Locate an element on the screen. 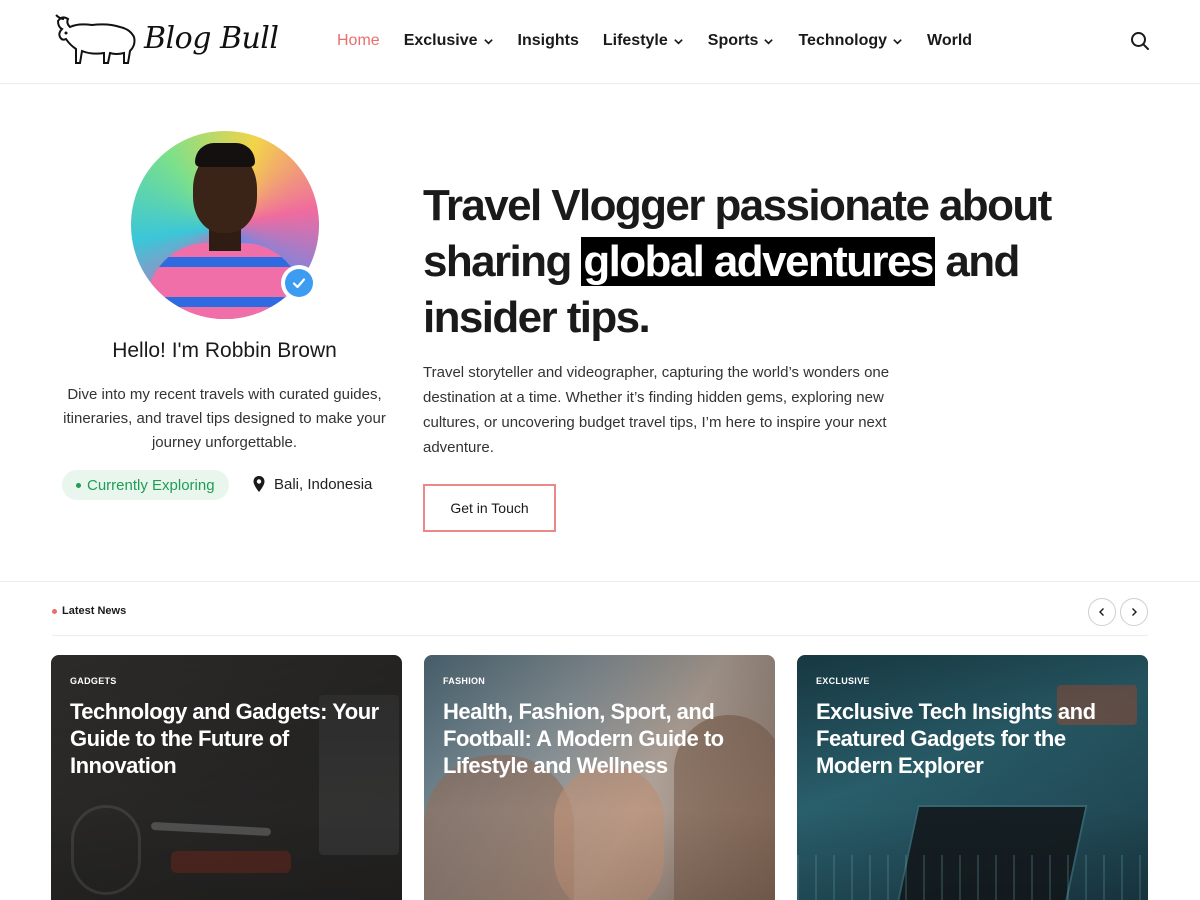 The width and height of the screenshot is (1200, 900). chevron-left-icon is located at coordinates (1101, 612).